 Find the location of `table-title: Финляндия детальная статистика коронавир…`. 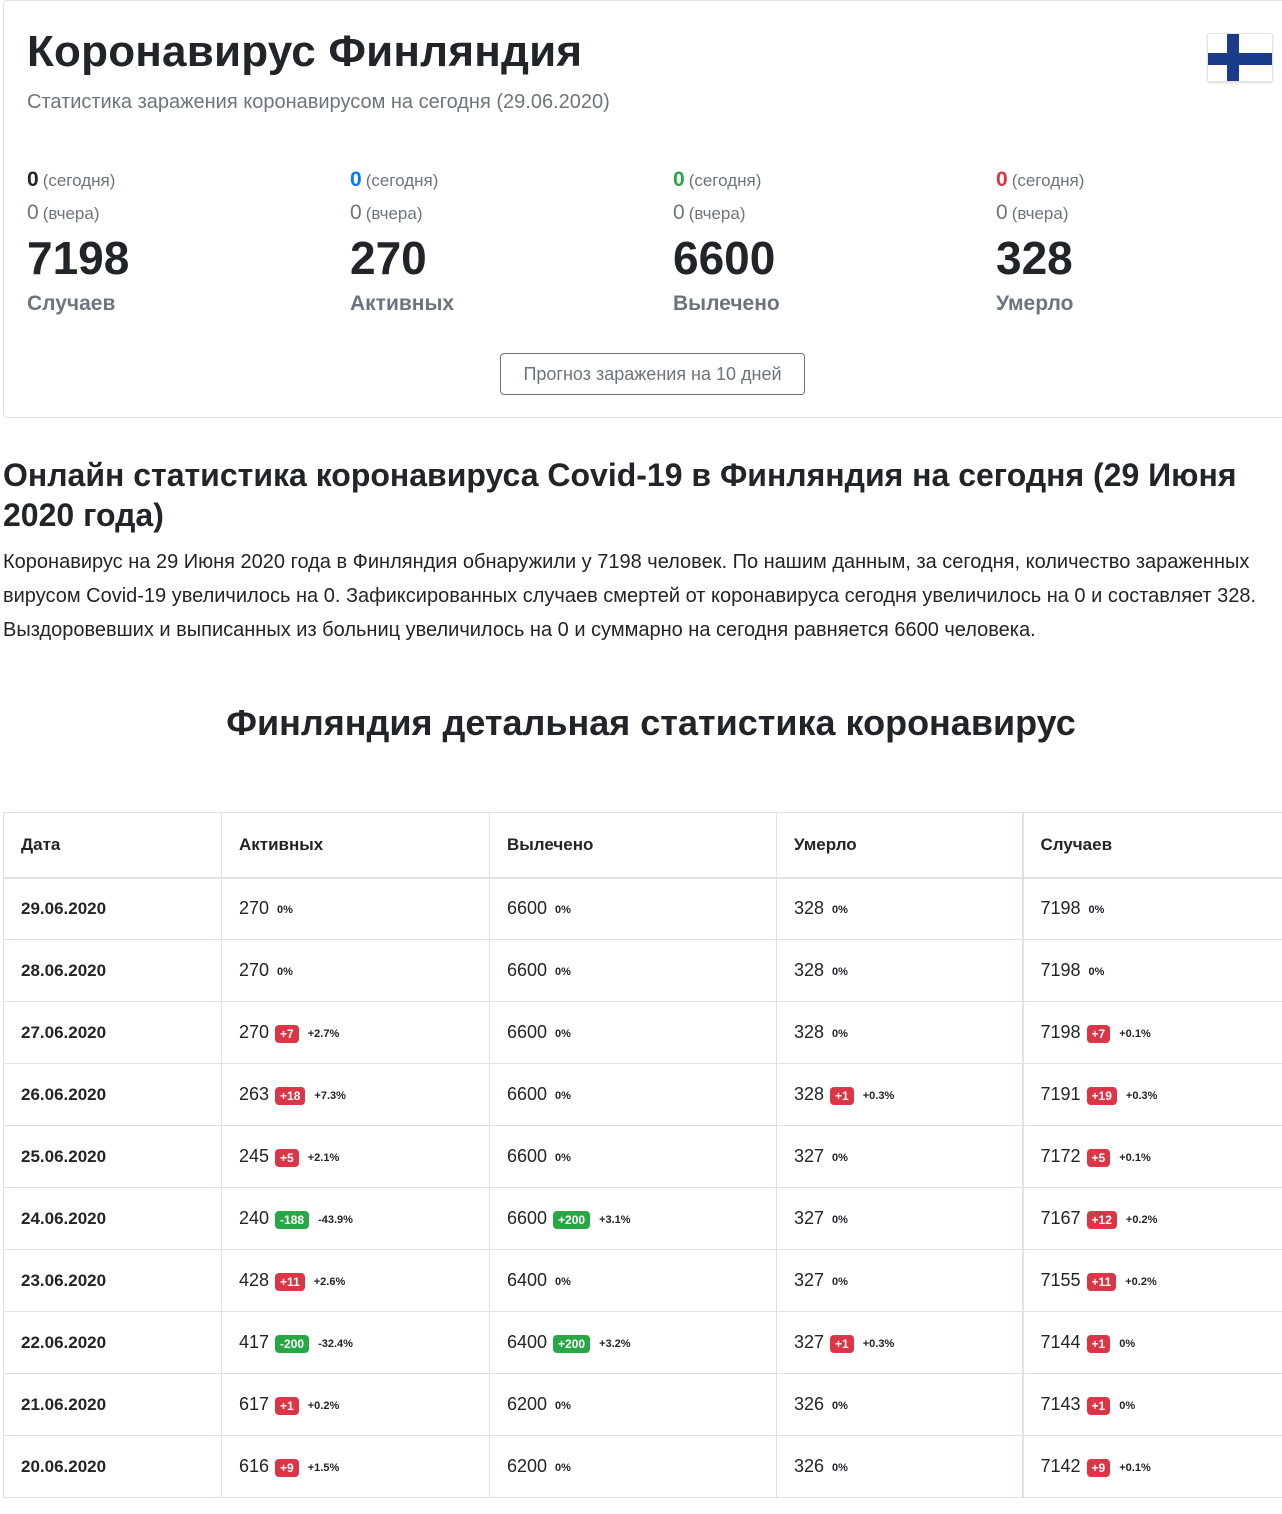

table-title: Финляндия детальная статистика коронавир… is located at coordinates (651, 722).